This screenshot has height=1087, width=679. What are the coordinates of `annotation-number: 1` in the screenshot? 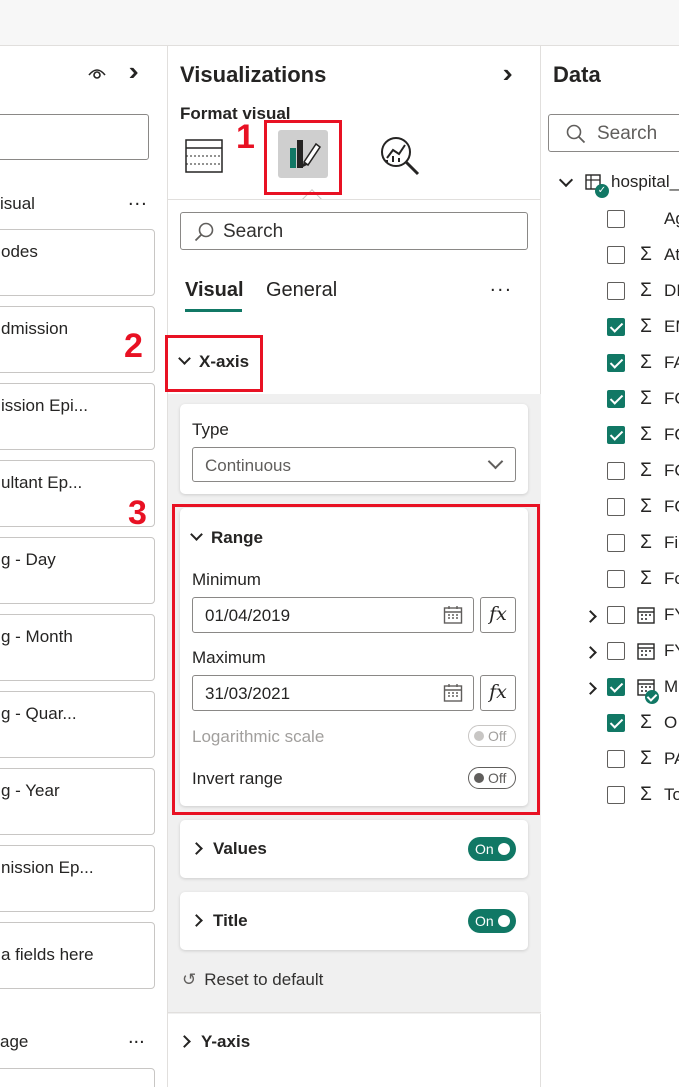 It's located at (245, 137).